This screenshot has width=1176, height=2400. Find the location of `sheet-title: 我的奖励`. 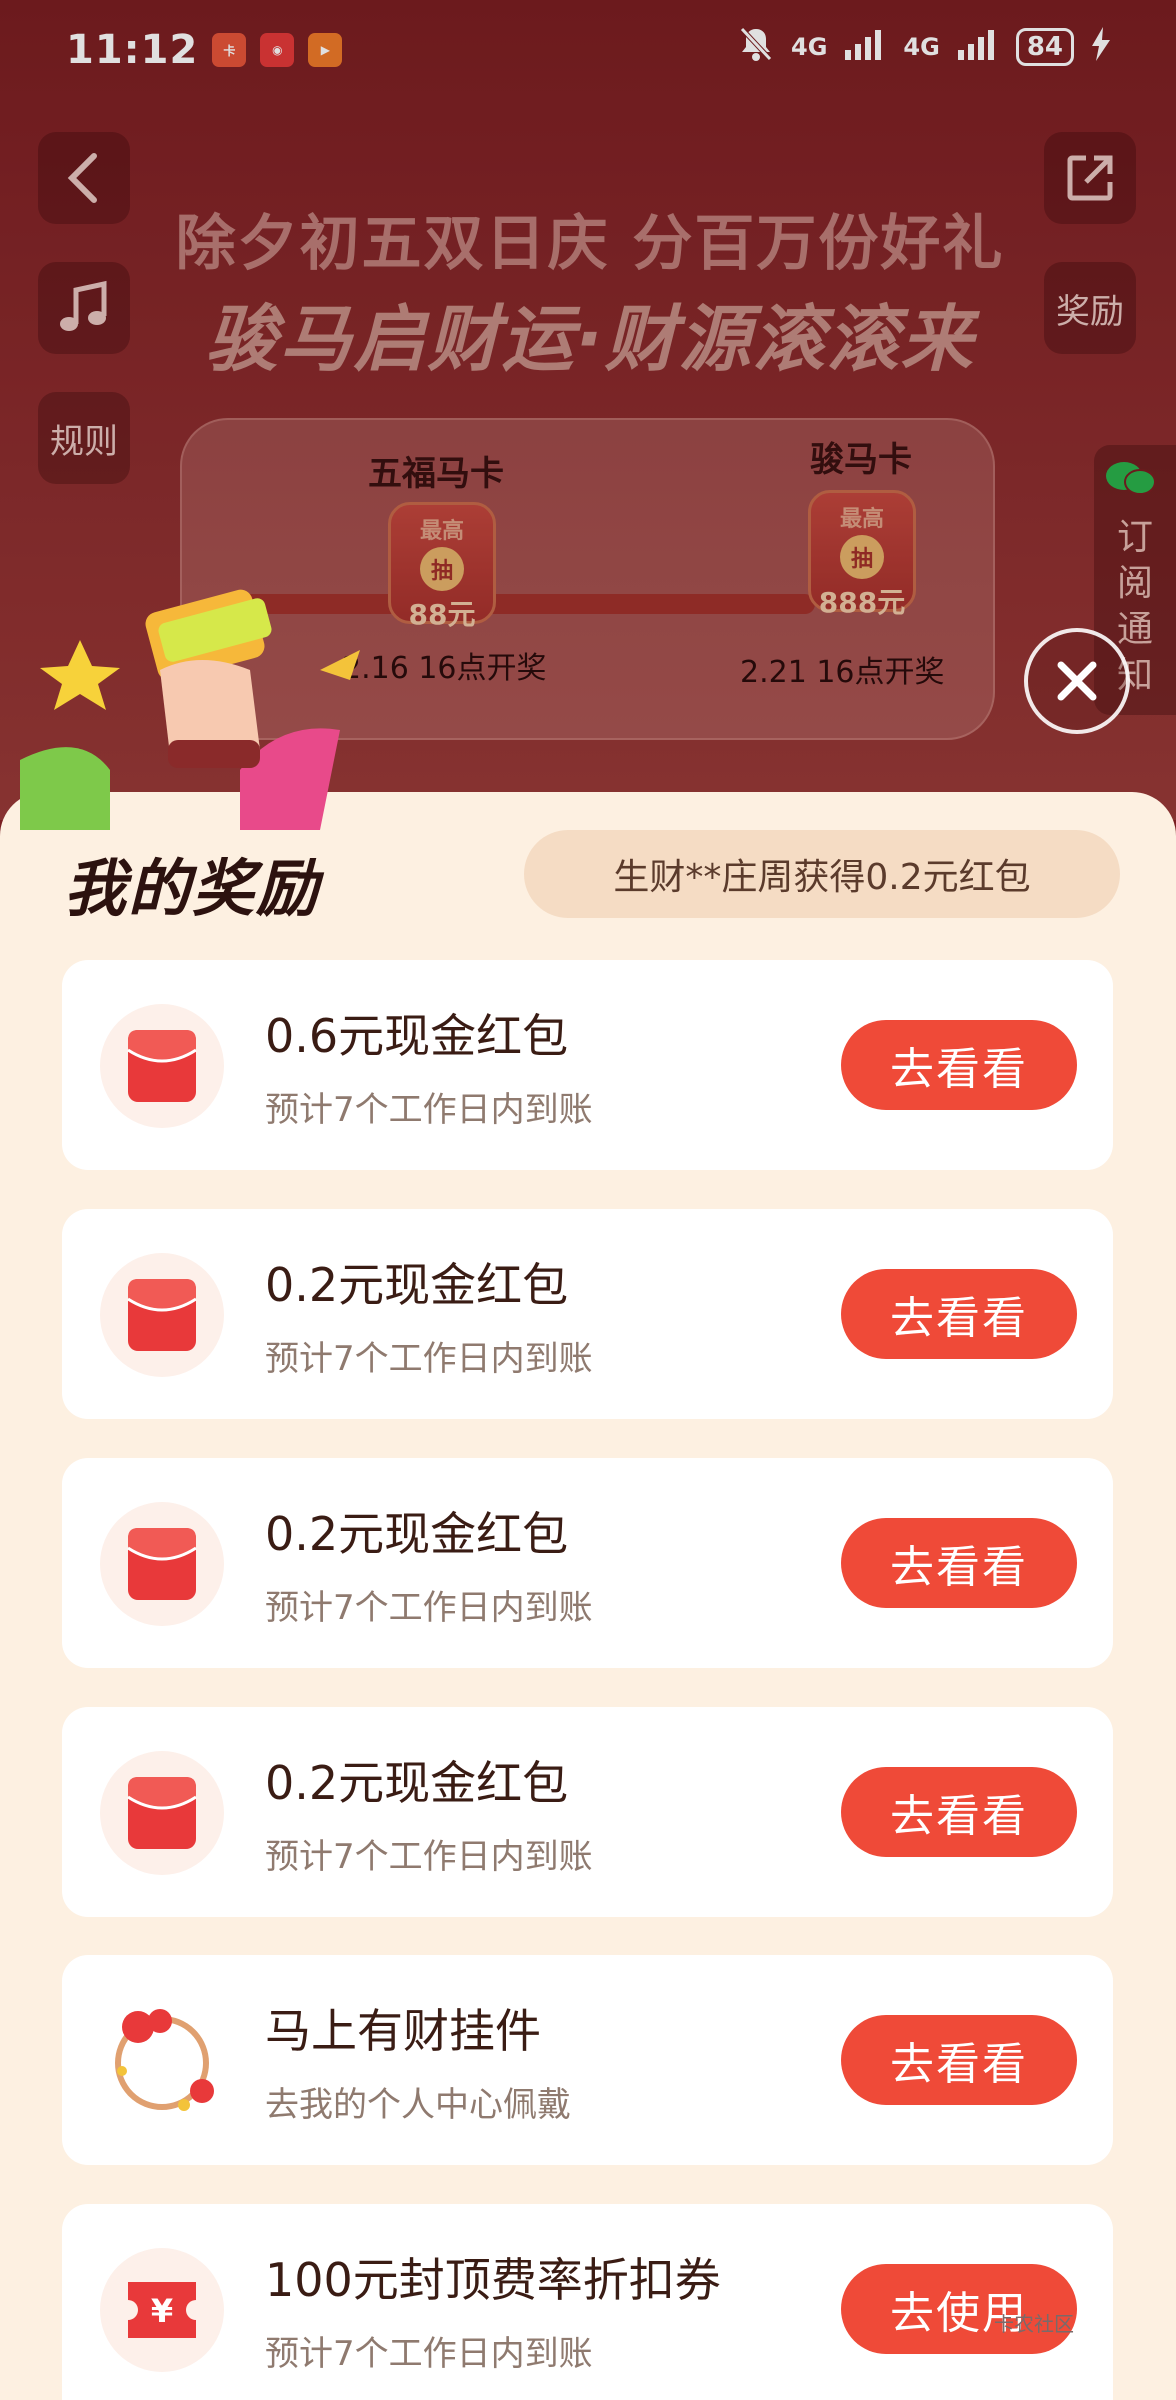

sheet-title: 我的奖励 is located at coordinates (192, 888).